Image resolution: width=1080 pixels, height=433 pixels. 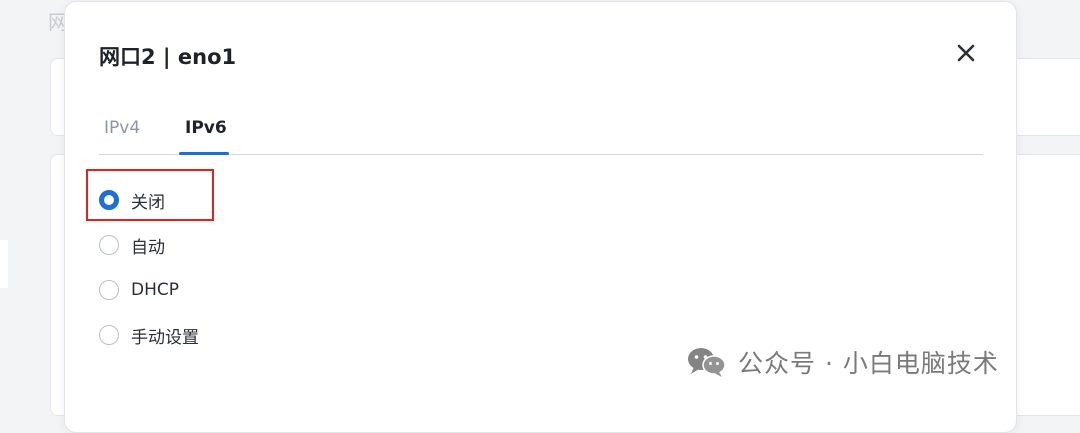 What do you see at coordinates (541, 133) in the screenshot?
I see `ip-version-tabs: IPv4 IPv6` at bounding box center [541, 133].